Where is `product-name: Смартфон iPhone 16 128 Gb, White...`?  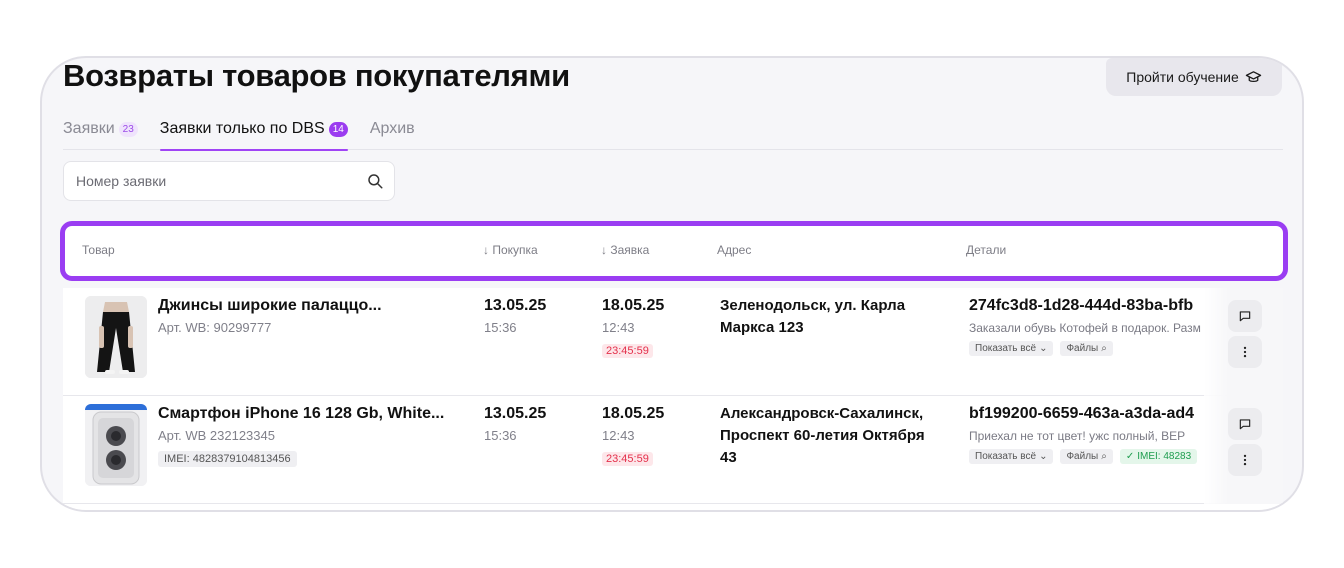
product-name: Смартфон iPhone 16 128 Gb, White... is located at coordinates (301, 414).